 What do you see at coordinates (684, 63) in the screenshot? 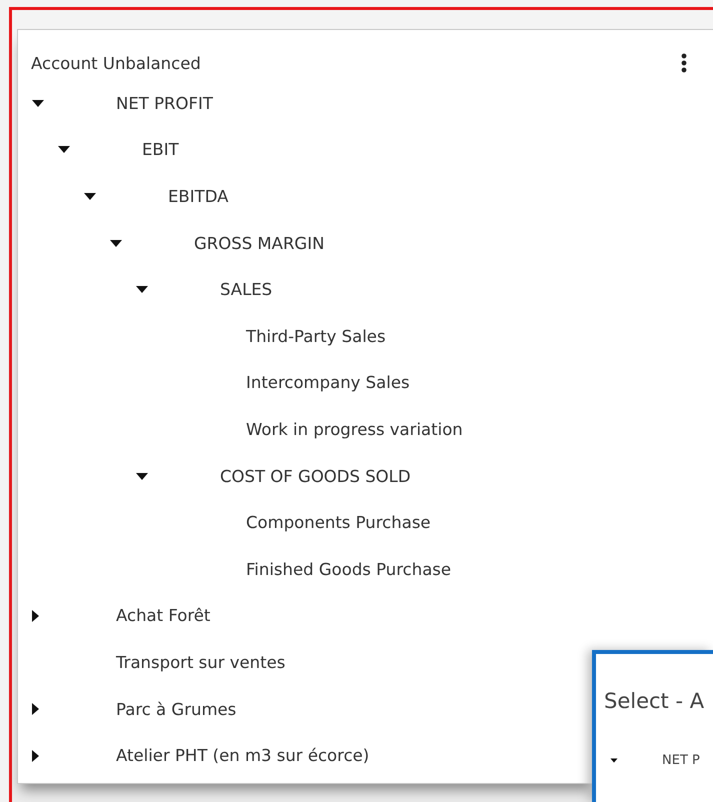
I see `more-options-icon` at bounding box center [684, 63].